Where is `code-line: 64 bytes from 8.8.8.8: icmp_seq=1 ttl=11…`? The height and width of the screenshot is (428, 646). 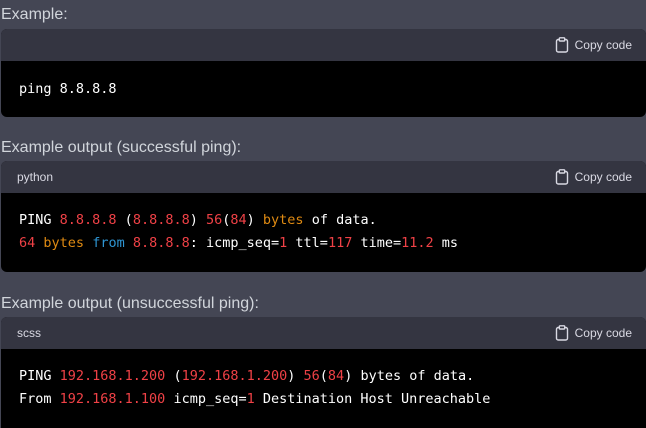 code-line: 64 bytes from 8.8.8.8: icmp_seq=1 ttl=11… is located at coordinates (323, 243).